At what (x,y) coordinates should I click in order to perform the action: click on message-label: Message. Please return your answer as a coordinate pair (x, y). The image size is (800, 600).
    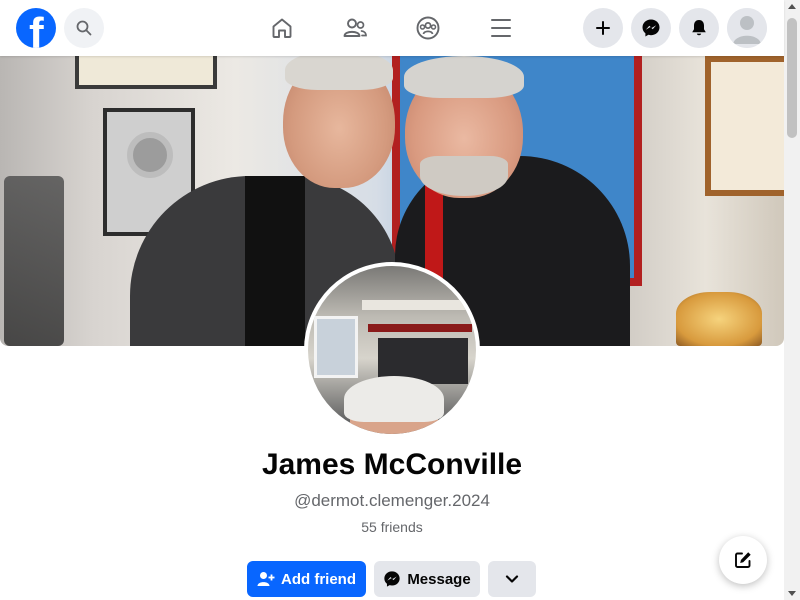
    Looking at the image, I should click on (439, 579).